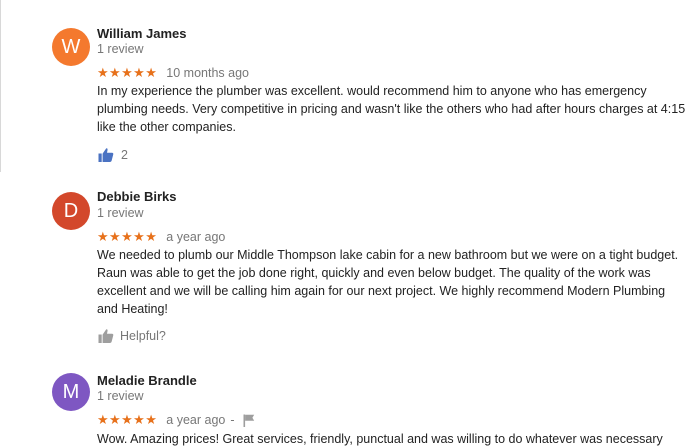  Describe the element at coordinates (161, 237) in the screenshot. I see `rating-row: ★★★★★ a year ago` at that location.